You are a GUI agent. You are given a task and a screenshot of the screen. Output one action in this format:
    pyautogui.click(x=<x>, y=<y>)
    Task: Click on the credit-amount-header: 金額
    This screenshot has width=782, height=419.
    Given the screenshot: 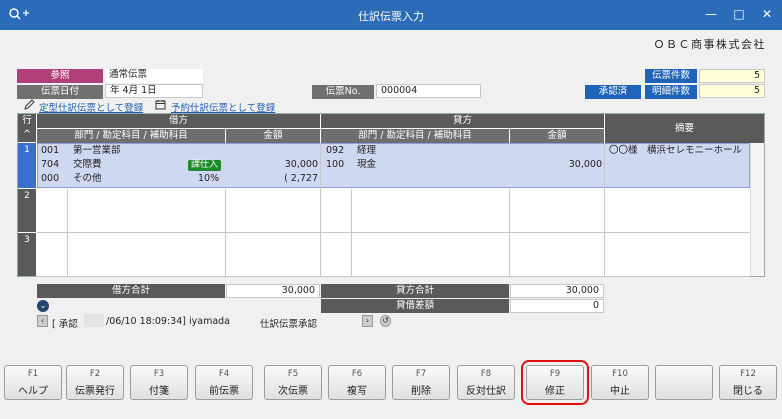 What is the action you would take?
    pyautogui.click(x=557, y=136)
    